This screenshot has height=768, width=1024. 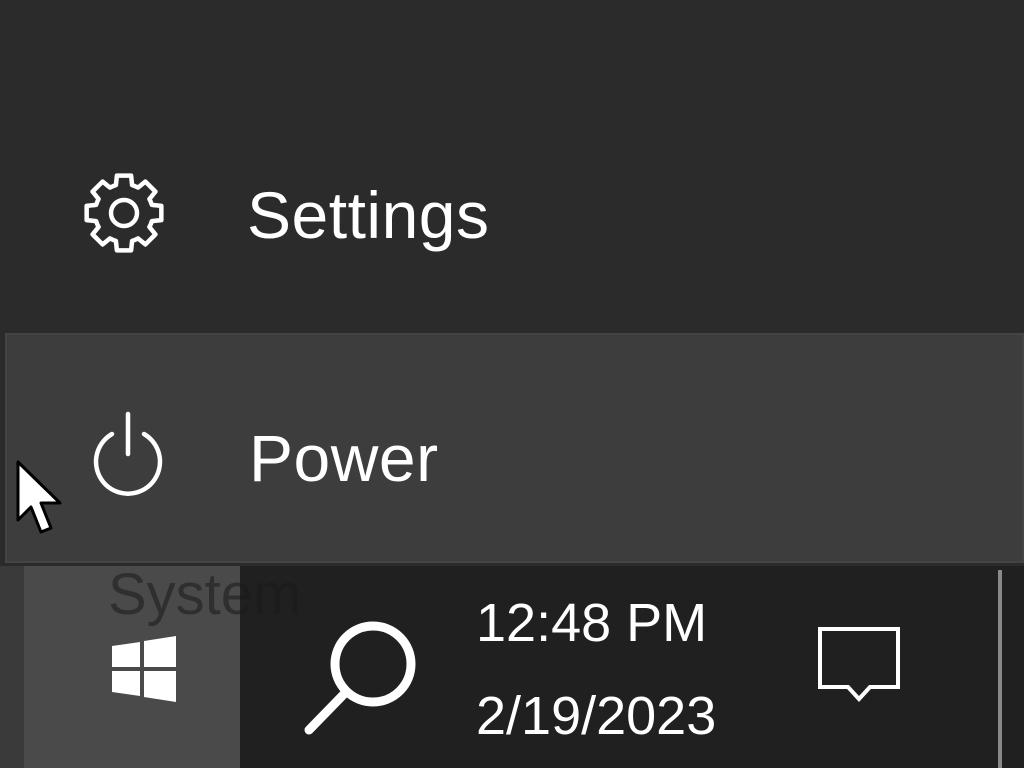 I want to click on show-desktop-divider, so click(x=1000, y=669).